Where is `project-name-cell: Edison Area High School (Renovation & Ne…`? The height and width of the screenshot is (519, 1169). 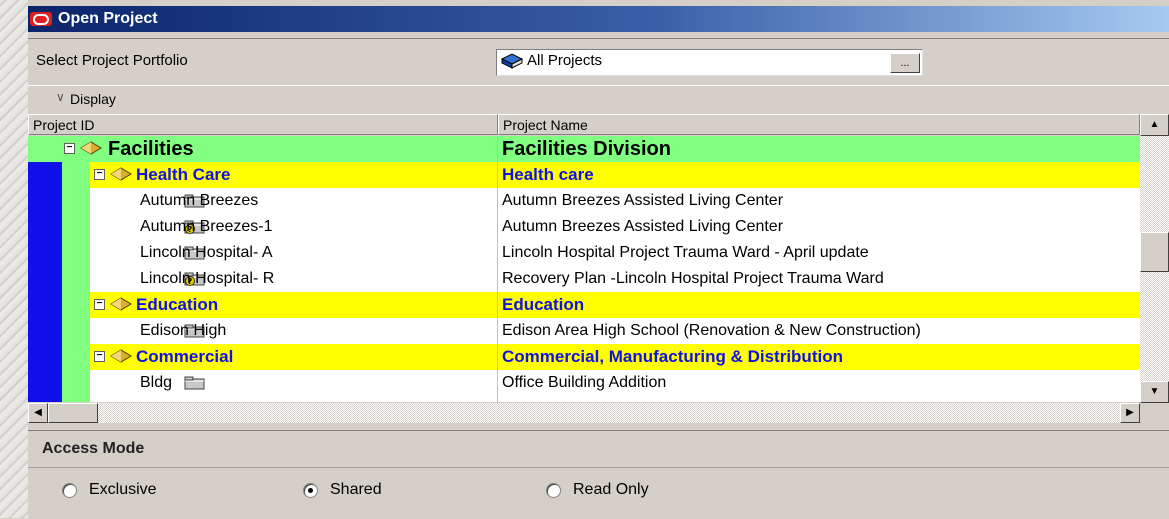 project-name-cell: Edison Area High School (Renovation & Ne… is located at coordinates (711, 330).